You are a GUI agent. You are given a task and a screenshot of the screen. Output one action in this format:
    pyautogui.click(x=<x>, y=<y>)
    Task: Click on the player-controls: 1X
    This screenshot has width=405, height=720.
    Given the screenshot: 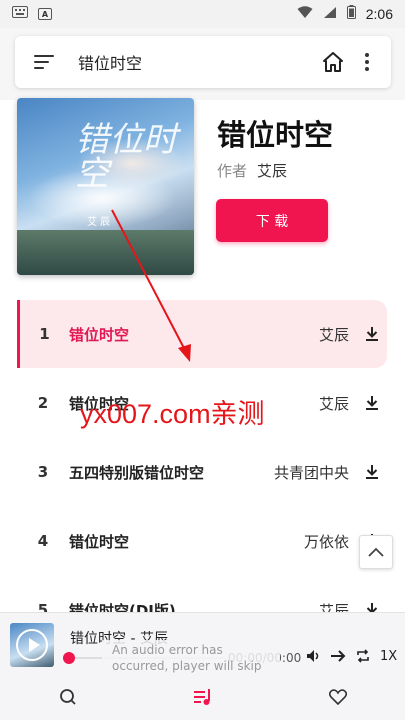 What is the action you would take?
    pyautogui.click(x=351, y=656)
    